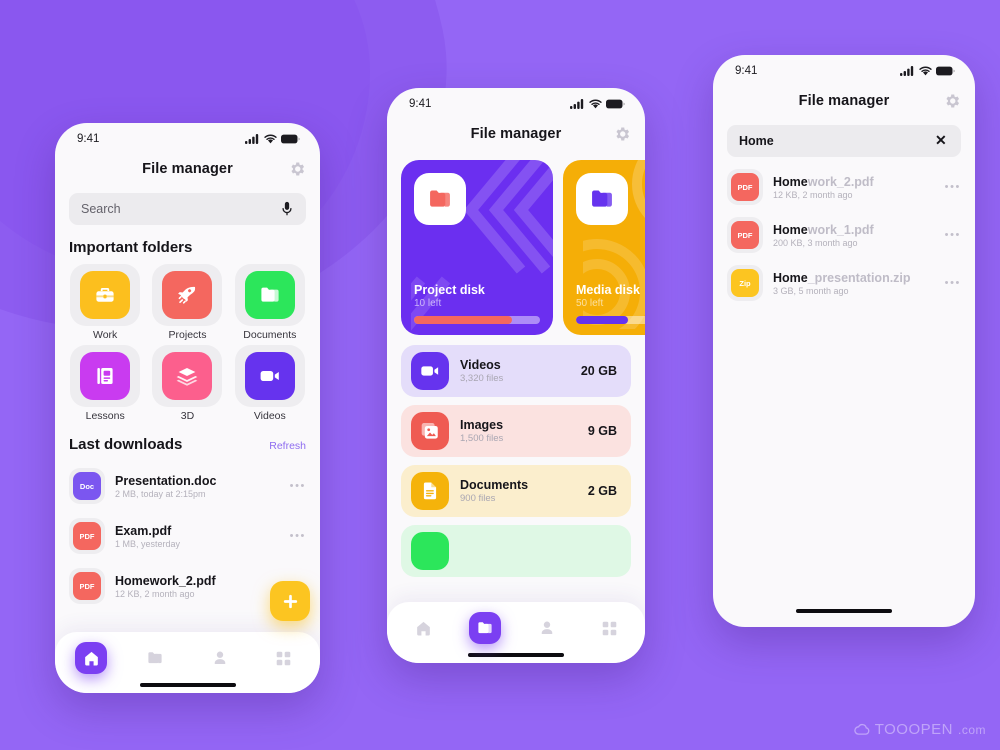  What do you see at coordinates (604, 247) in the screenshot?
I see `disk-card-media: Media disk 50 left` at bounding box center [604, 247].